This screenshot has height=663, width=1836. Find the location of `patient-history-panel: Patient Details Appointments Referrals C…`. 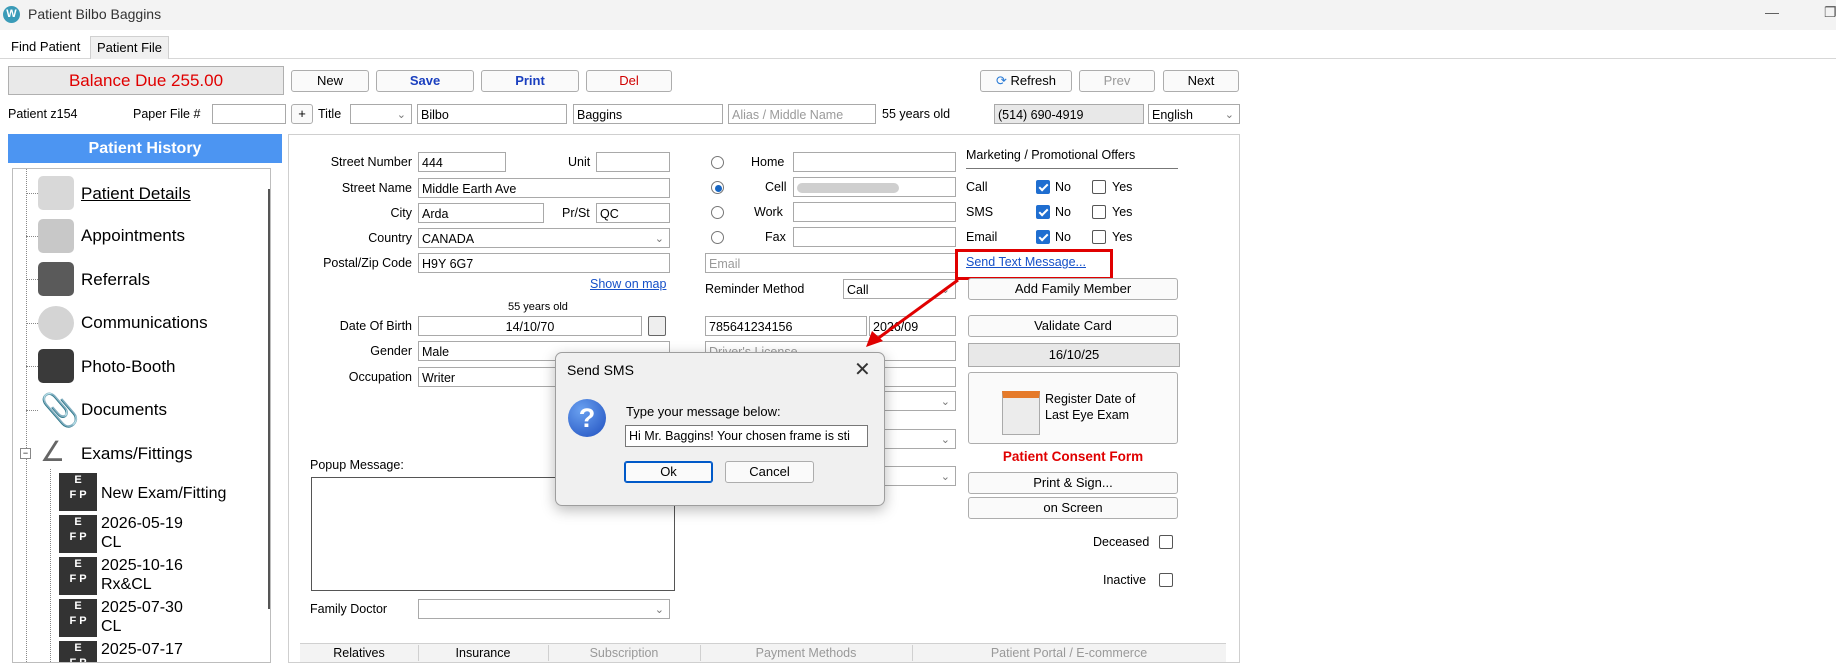

patient-history-panel: Patient Details Appointments Referrals C… is located at coordinates (141, 415).